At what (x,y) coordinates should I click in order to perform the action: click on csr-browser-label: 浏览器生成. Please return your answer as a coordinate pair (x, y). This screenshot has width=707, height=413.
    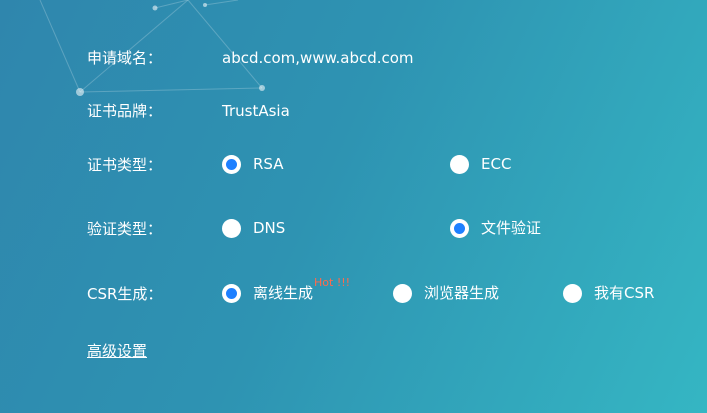
    Looking at the image, I should click on (462, 293).